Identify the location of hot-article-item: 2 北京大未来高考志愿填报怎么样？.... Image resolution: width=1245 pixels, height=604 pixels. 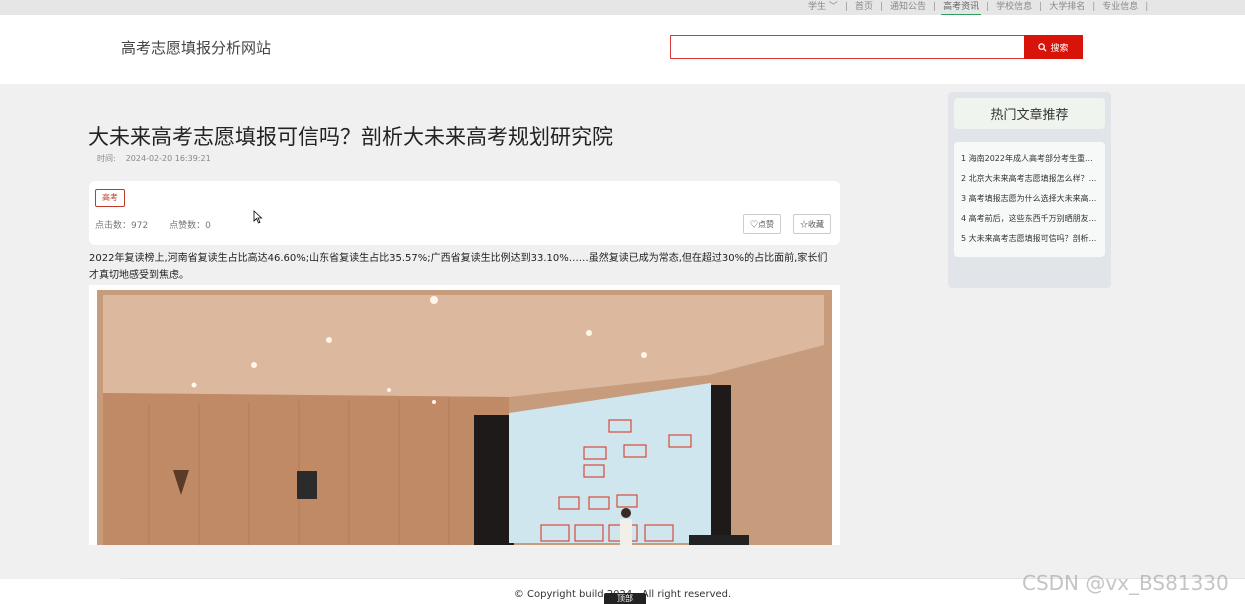
(1029, 182).